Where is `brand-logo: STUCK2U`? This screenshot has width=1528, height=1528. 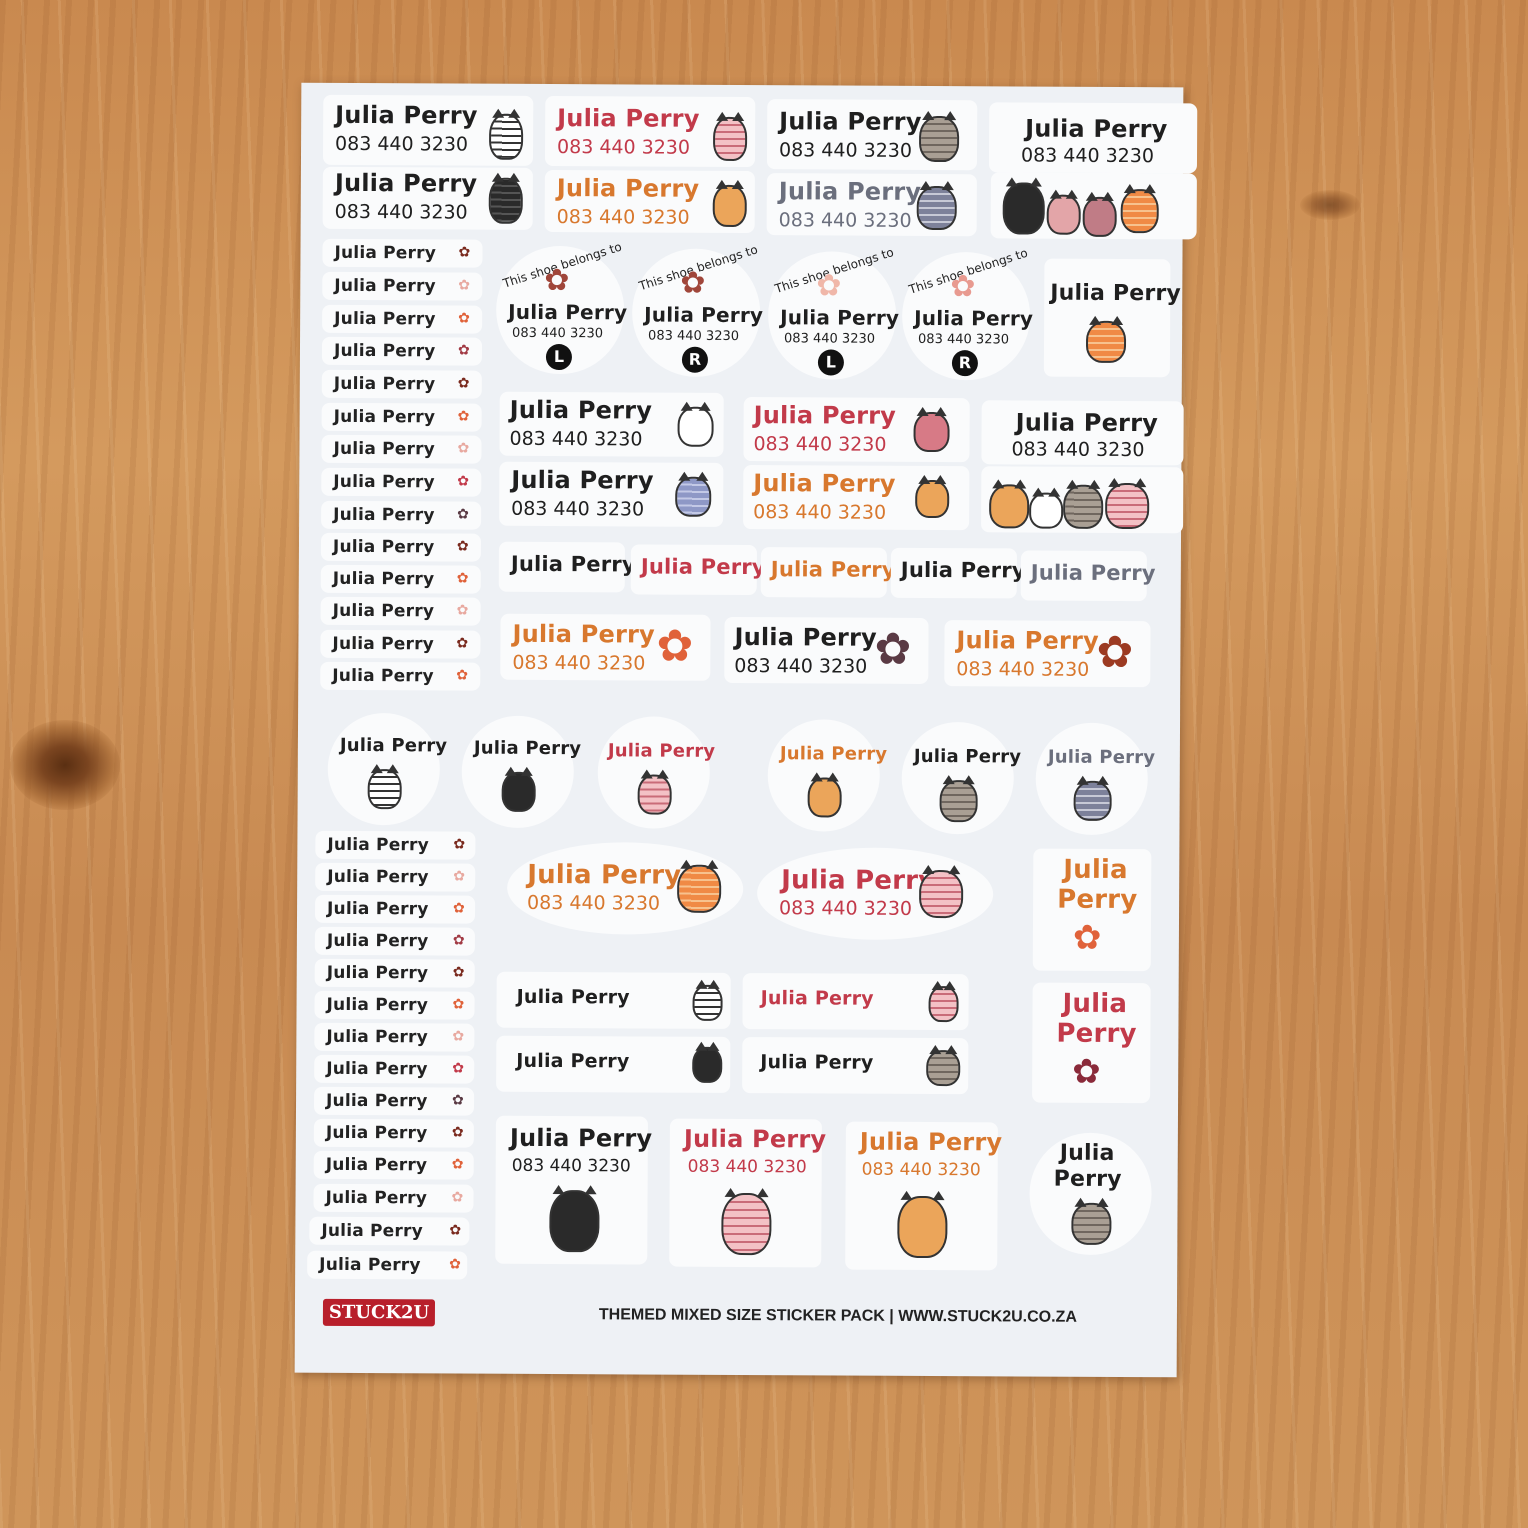
brand-logo: STUCK2U is located at coordinates (379, 1312).